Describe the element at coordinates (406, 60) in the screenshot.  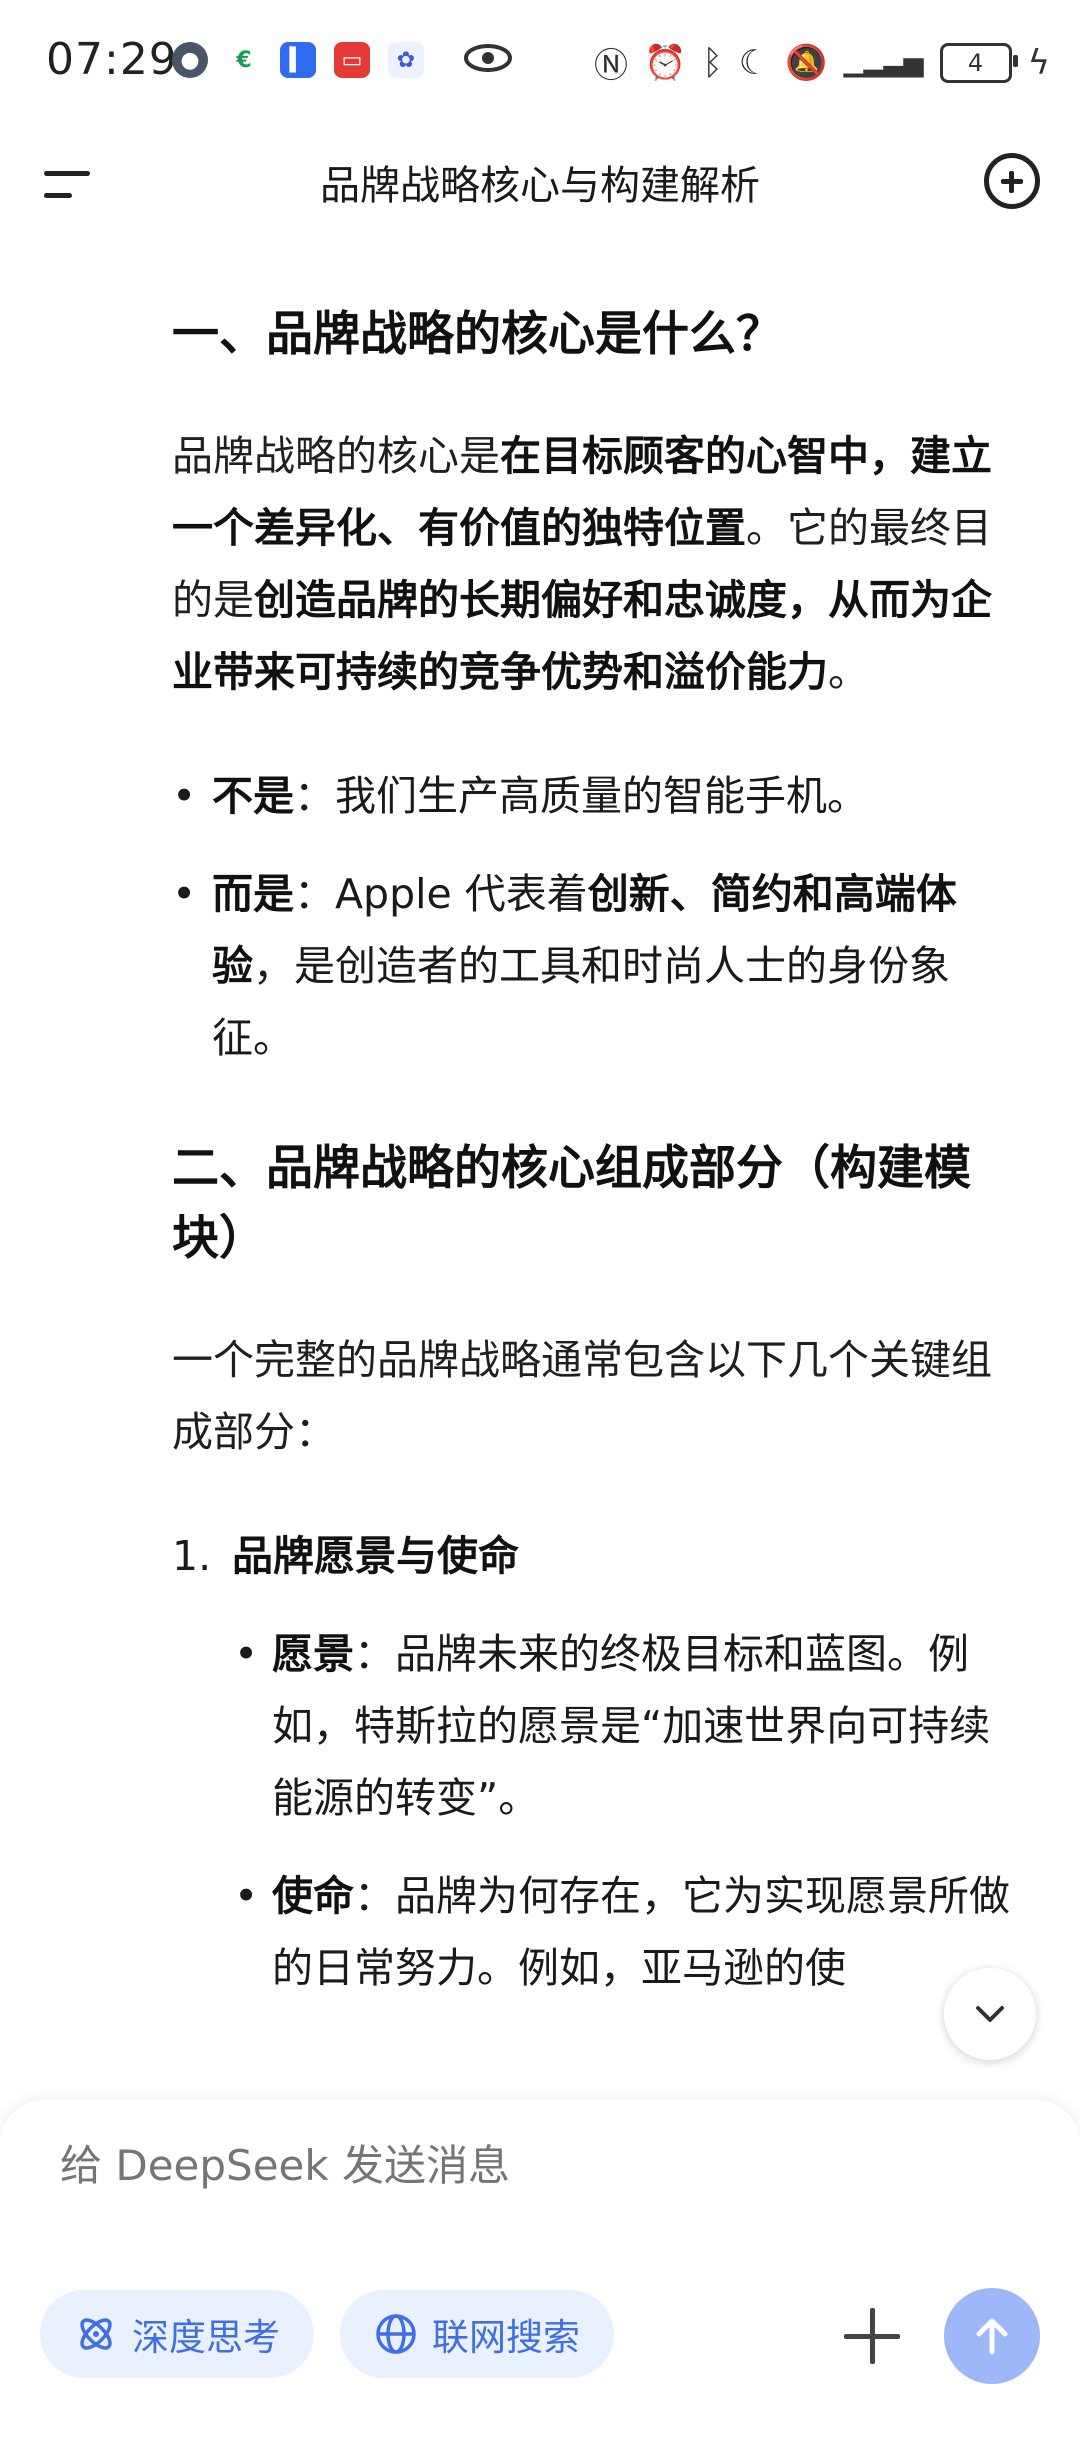
I see `baidu-app-icon: ✿` at that location.